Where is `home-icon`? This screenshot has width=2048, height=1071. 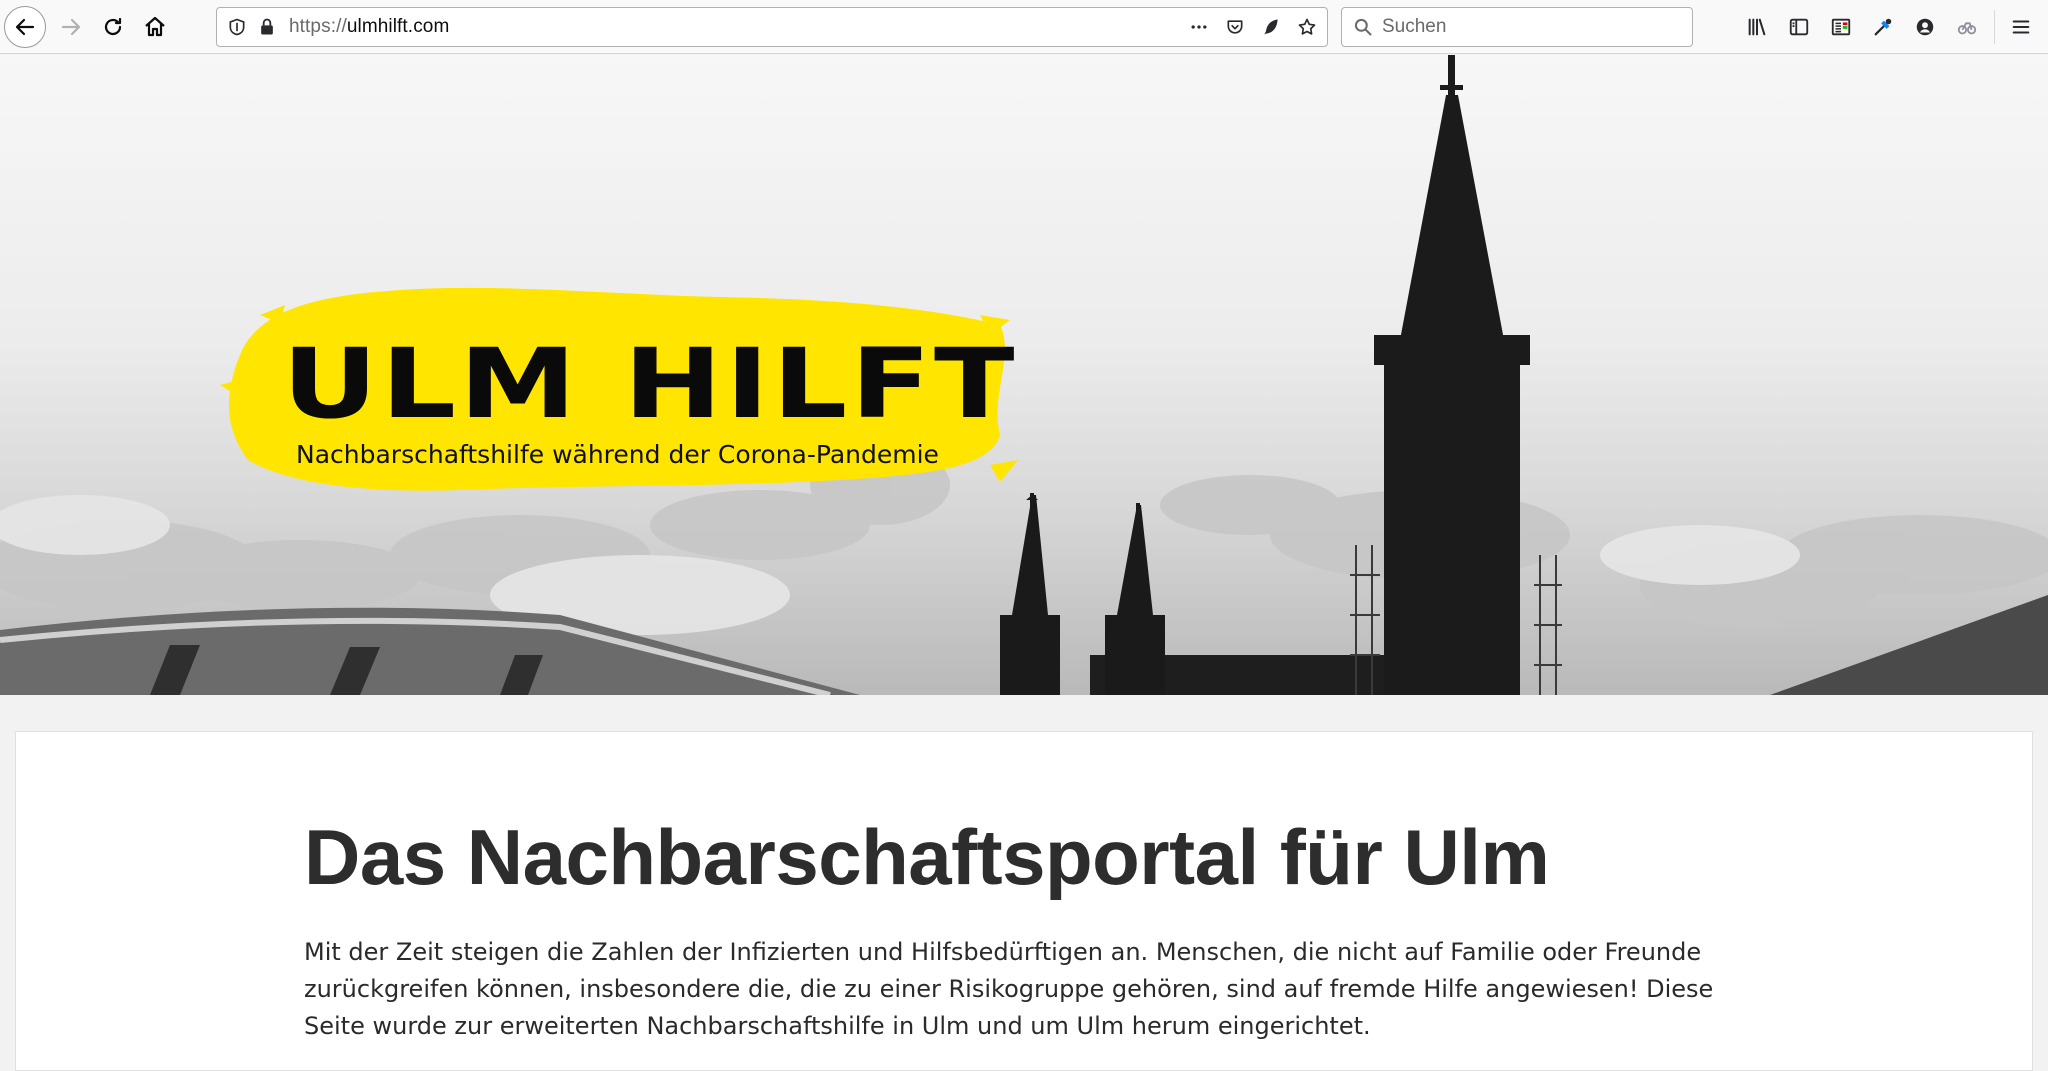
home-icon is located at coordinates (155, 26).